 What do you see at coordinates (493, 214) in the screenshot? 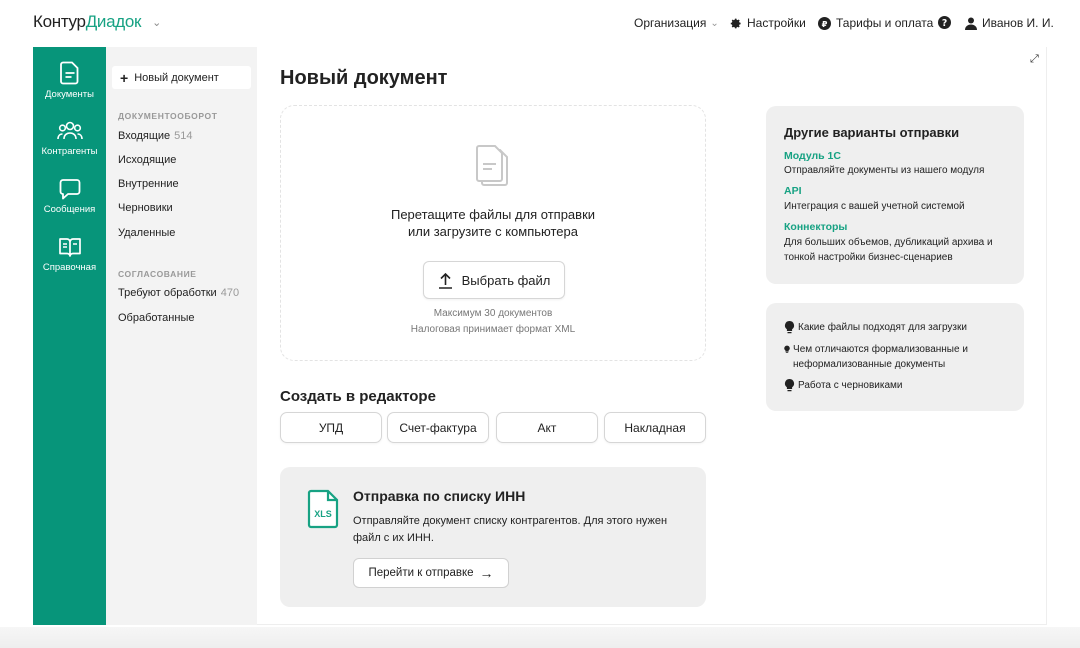
I see `drop-hint-line1: Перетащите файлы для отправки` at bounding box center [493, 214].